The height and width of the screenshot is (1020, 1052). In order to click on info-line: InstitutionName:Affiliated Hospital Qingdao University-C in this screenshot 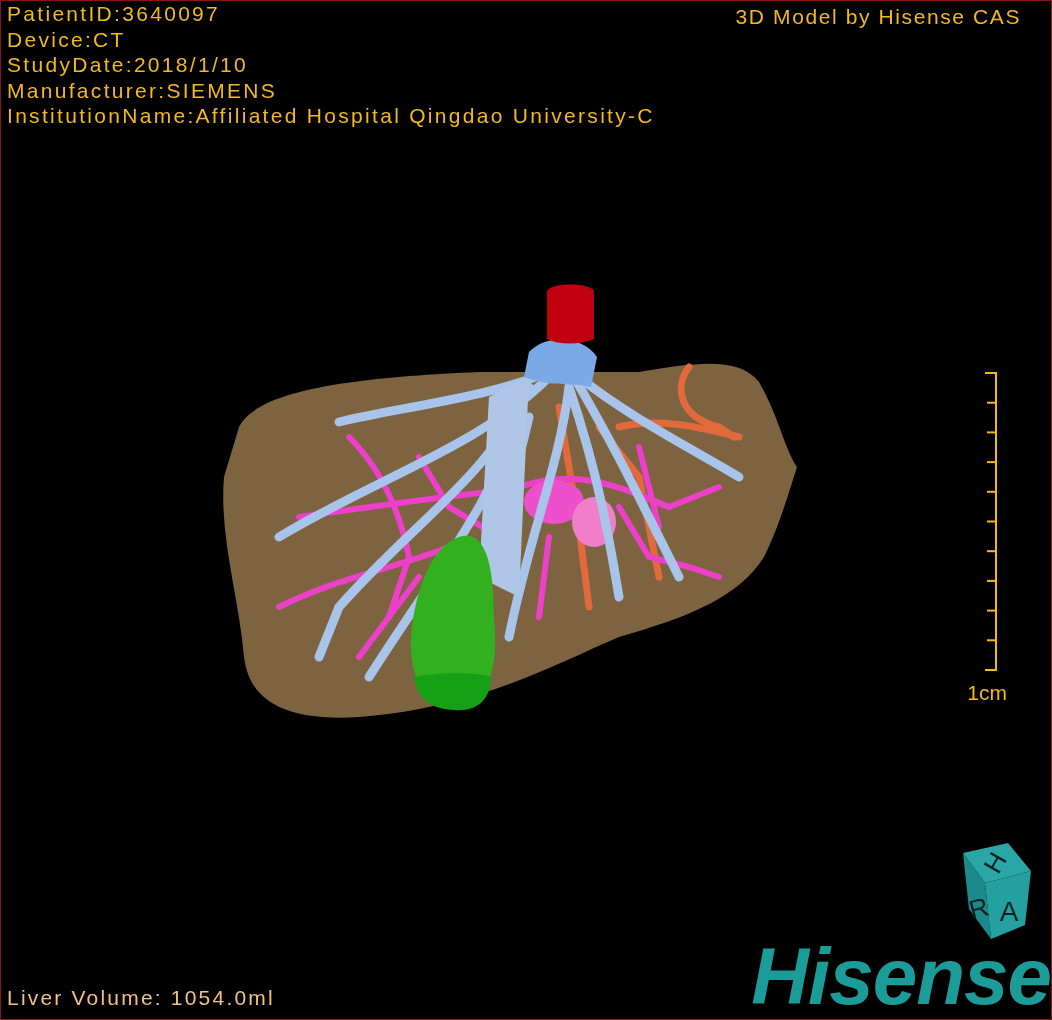, I will do `click(331, 116)`.